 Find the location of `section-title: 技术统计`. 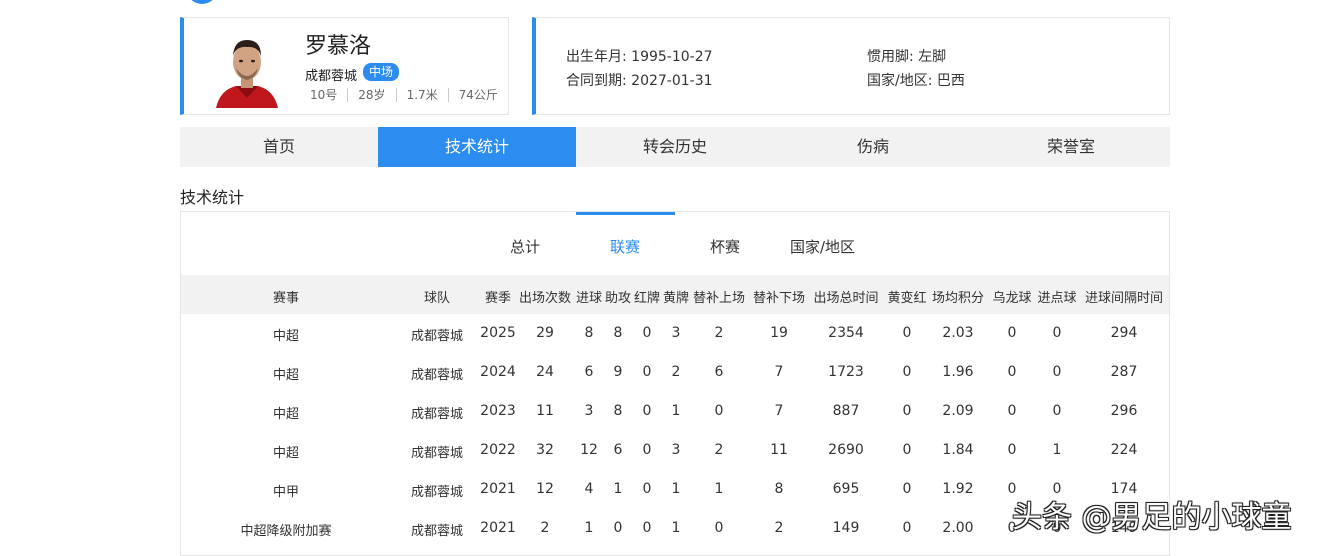

section-title: 技术统计 is located at coordinates (212, 197).